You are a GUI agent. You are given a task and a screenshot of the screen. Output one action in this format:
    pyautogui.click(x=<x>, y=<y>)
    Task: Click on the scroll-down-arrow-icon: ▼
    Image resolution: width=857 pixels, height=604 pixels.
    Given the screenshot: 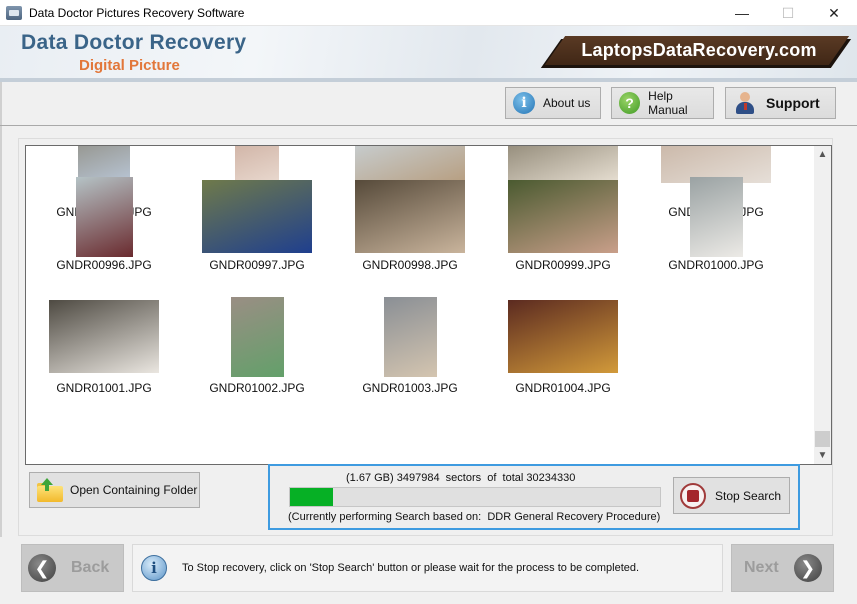 What is the action you would take?
    pyautogui.click(x=822, y=455)
    